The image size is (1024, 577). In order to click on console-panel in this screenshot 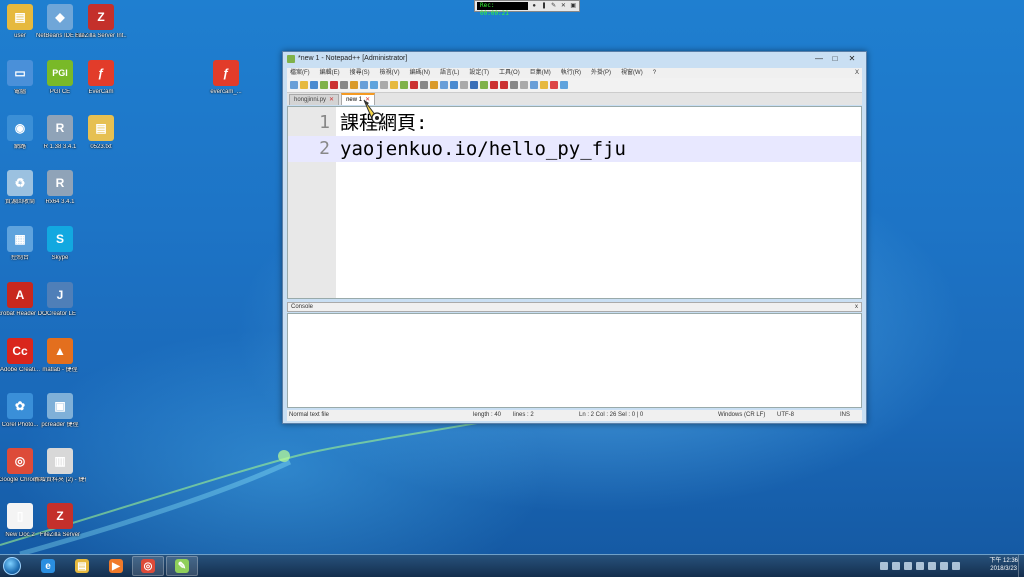, I will do `click(574, 360)`.